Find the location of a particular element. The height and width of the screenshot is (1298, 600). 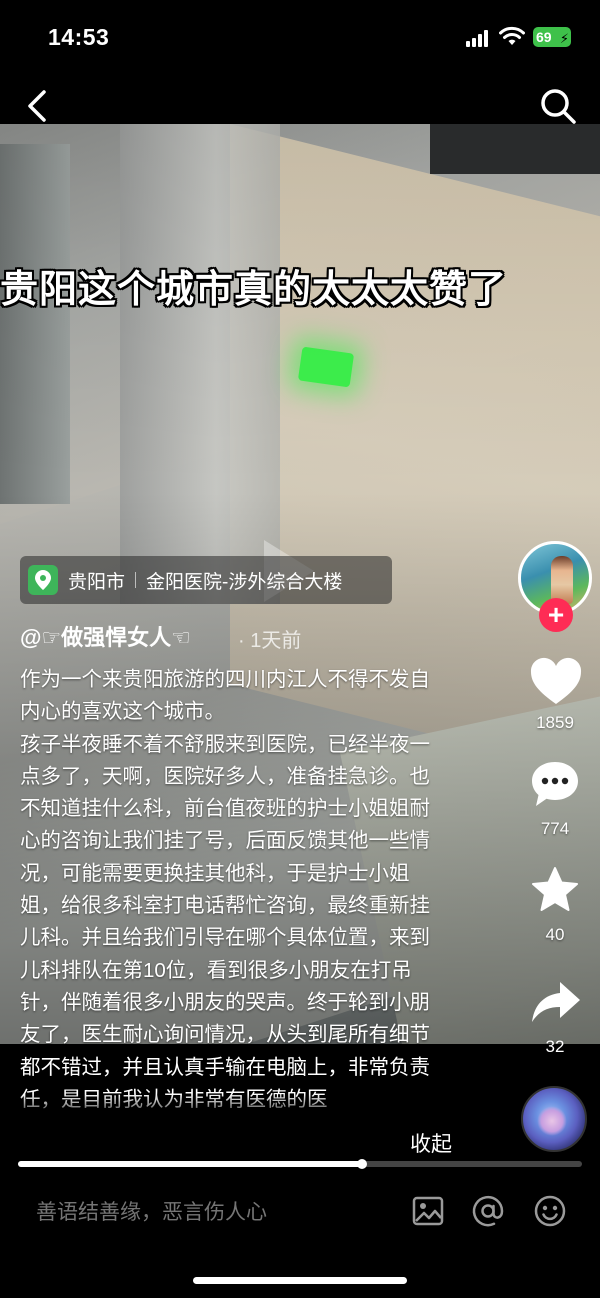

heart-icon is located at coordinates (556, 681).